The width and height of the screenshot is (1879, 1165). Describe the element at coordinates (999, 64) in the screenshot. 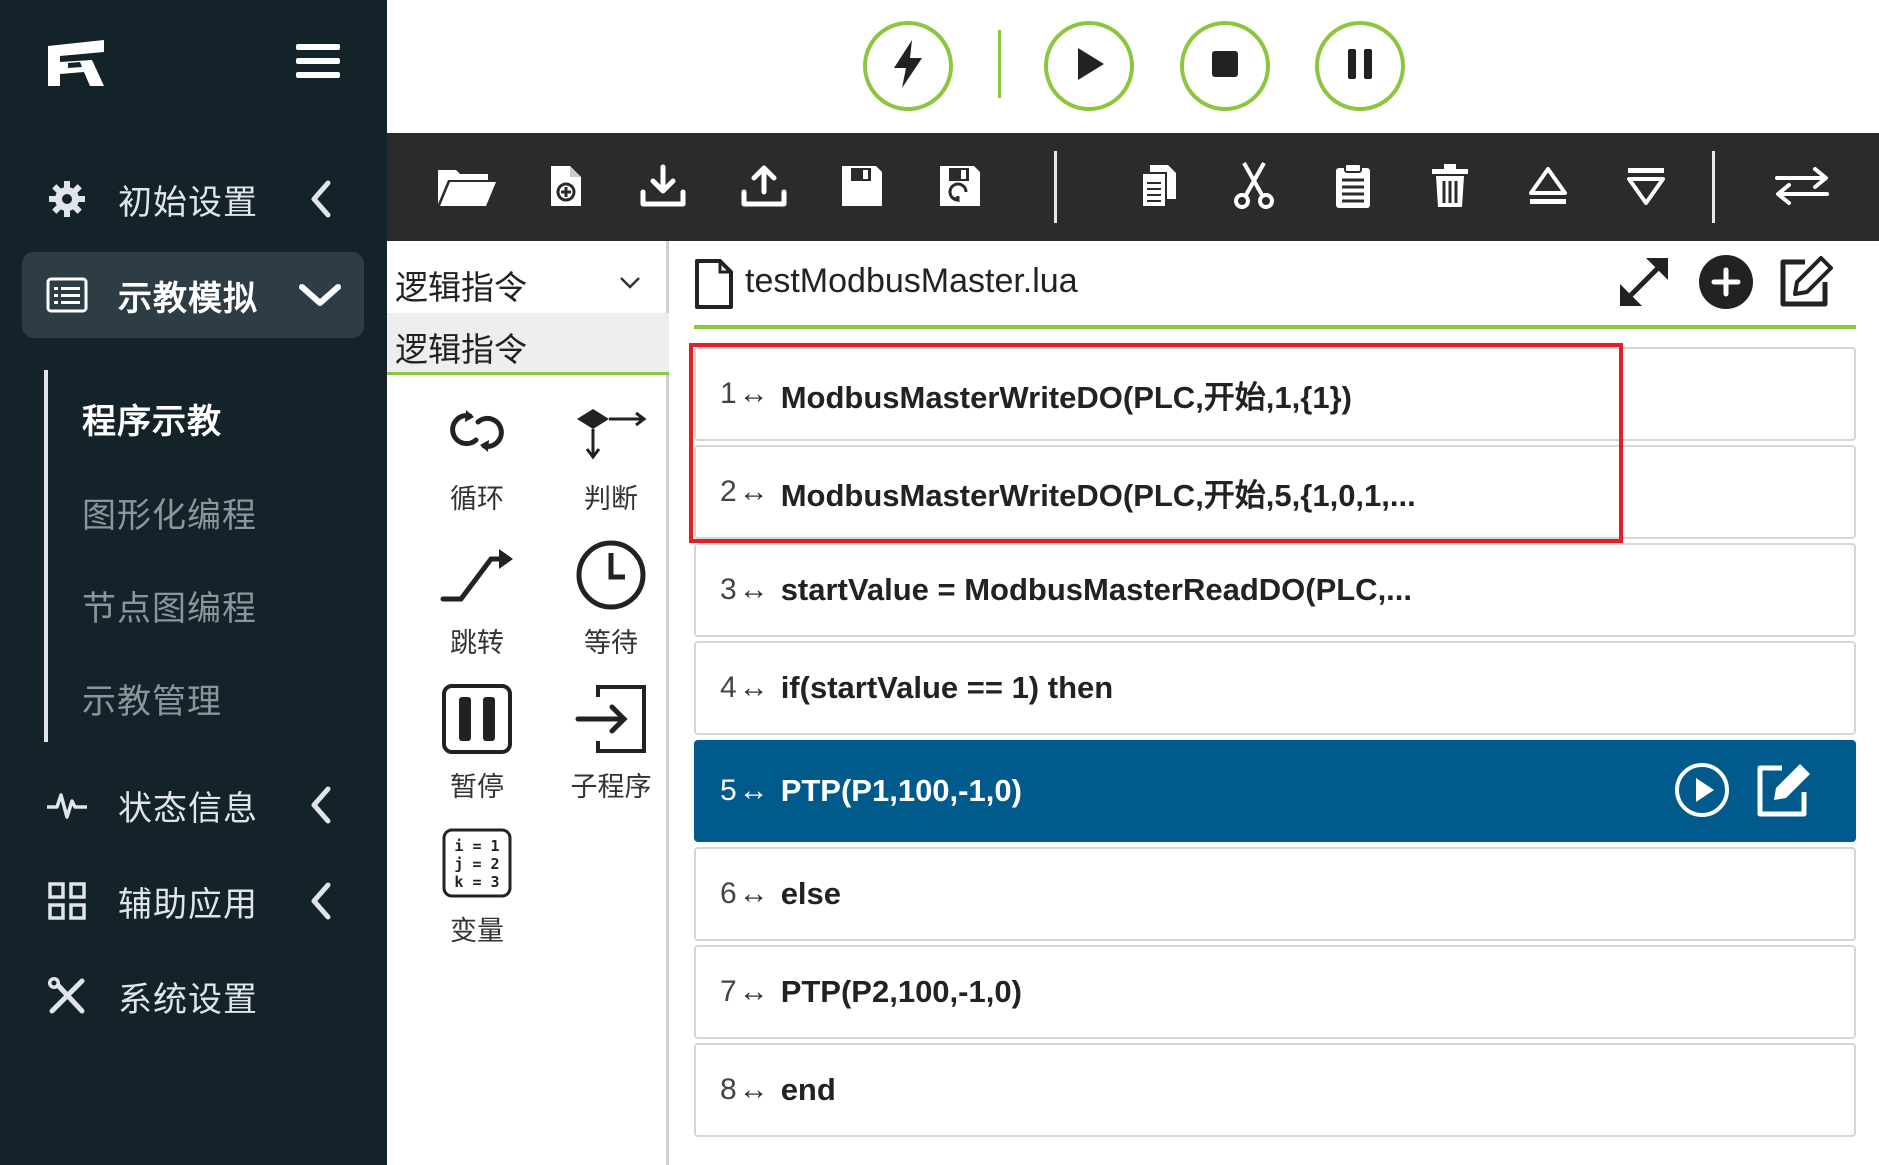

I see `control-separator` at that location.